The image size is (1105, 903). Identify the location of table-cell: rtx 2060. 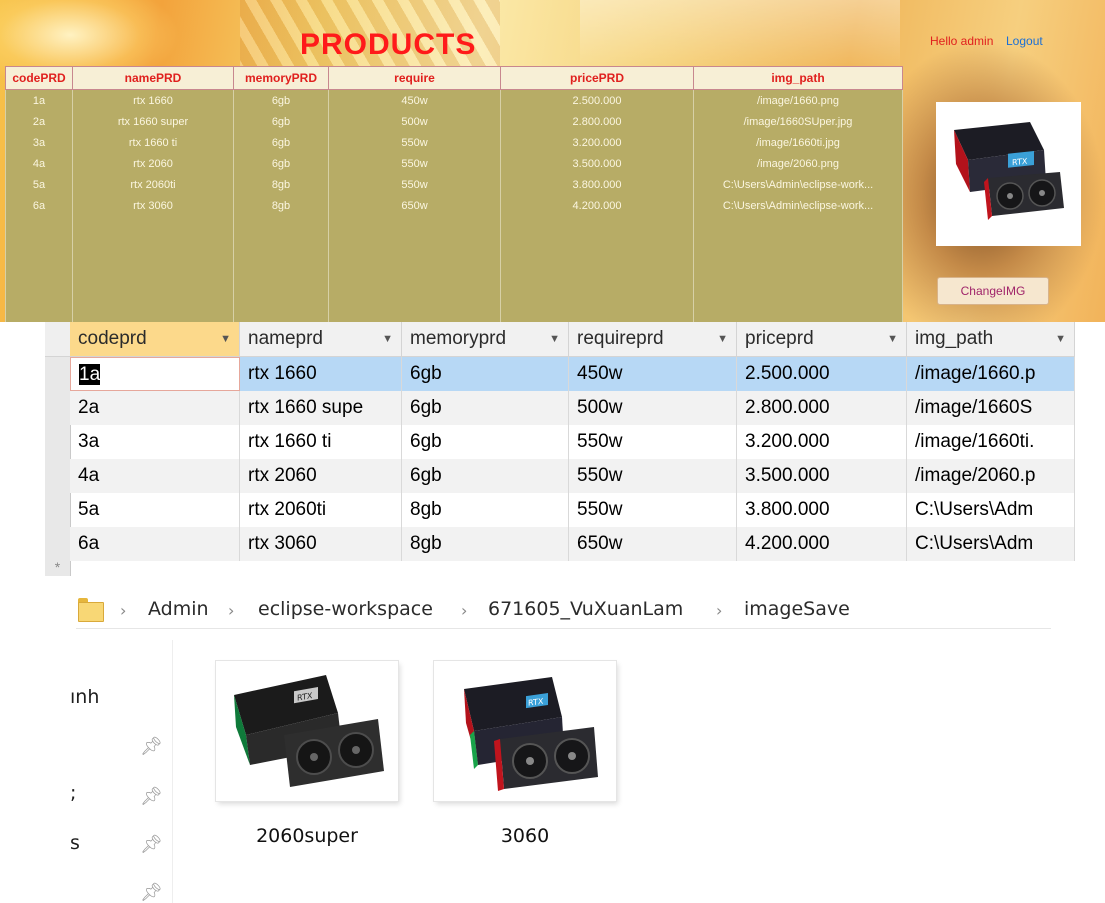
(321, 476).